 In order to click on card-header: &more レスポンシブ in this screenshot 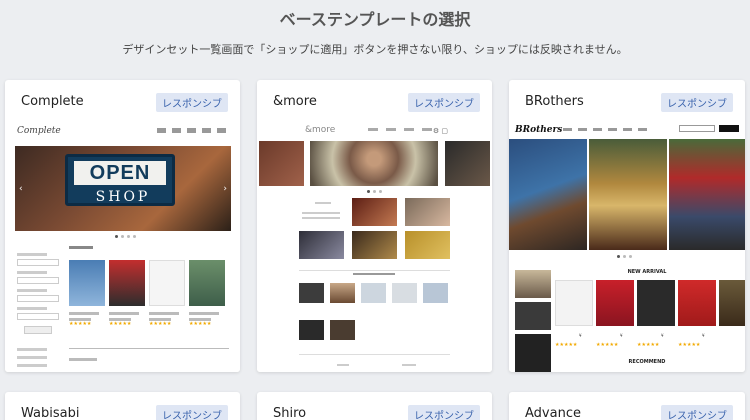, I will do `click(374, 100)`.